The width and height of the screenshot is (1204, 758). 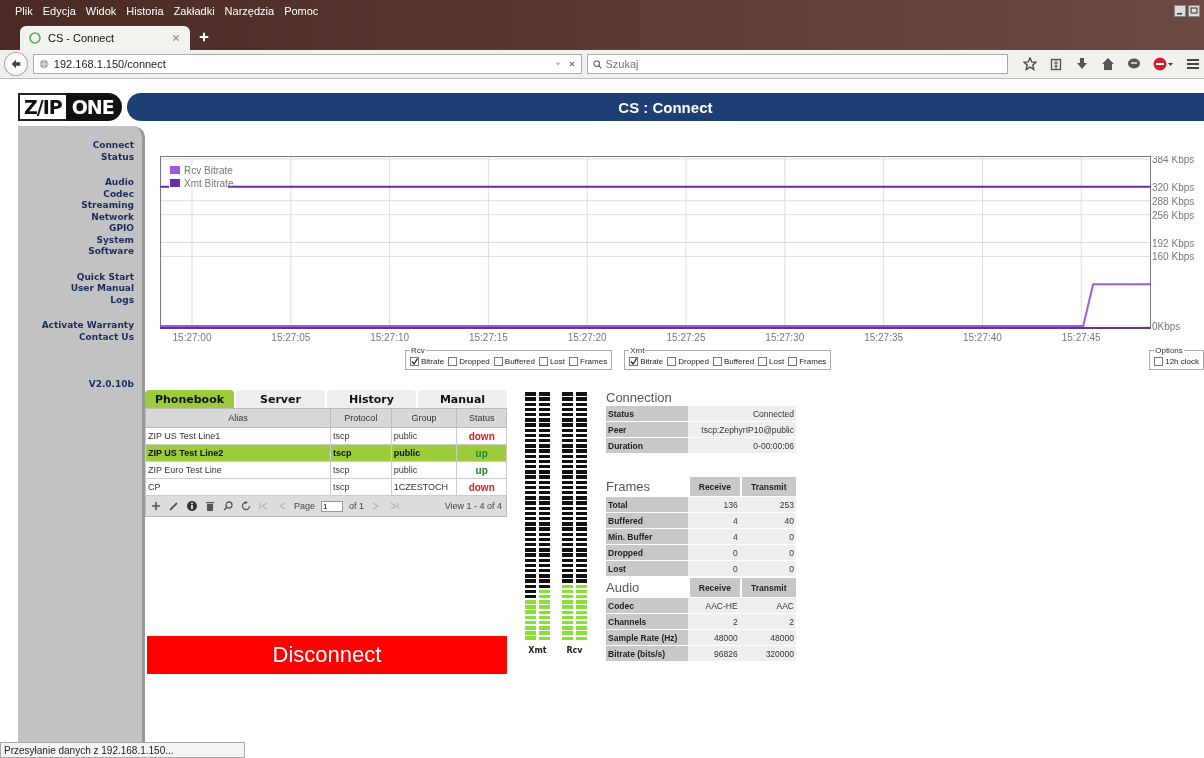 What do you see at coordinates (204, 37) in the screenshot?
I see `plus-icon` at bounding box center [204, 37].